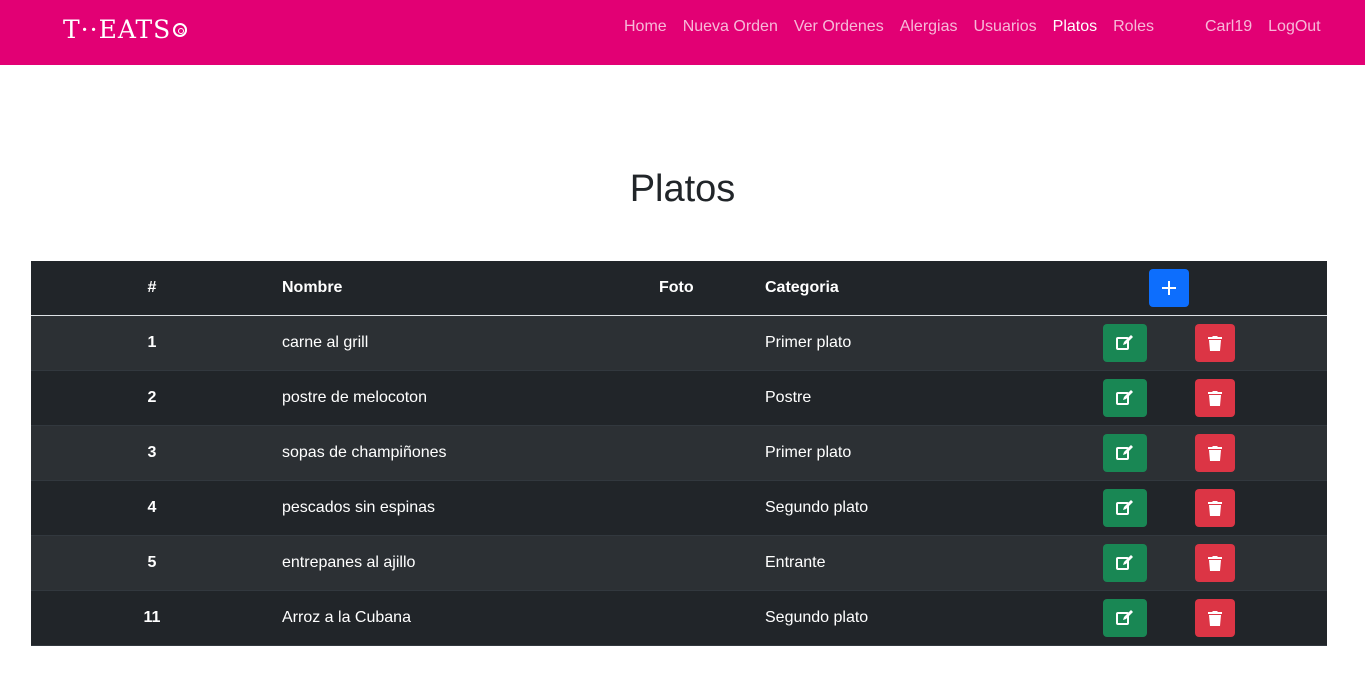 The image size is (1365, 683). I want to click on header-num: #, so click(152, 287).